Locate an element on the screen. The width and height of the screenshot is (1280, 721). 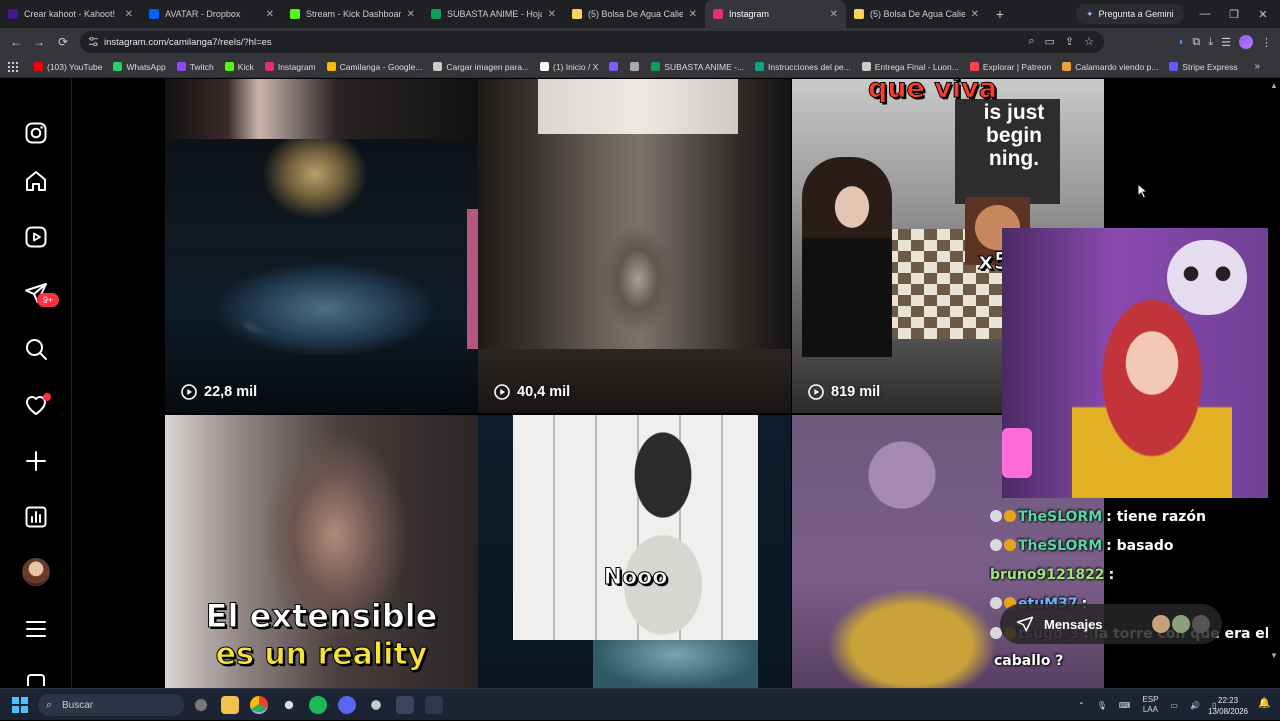
taskbar-search: ⌕ Buscar is located at coordinates (111, 705).